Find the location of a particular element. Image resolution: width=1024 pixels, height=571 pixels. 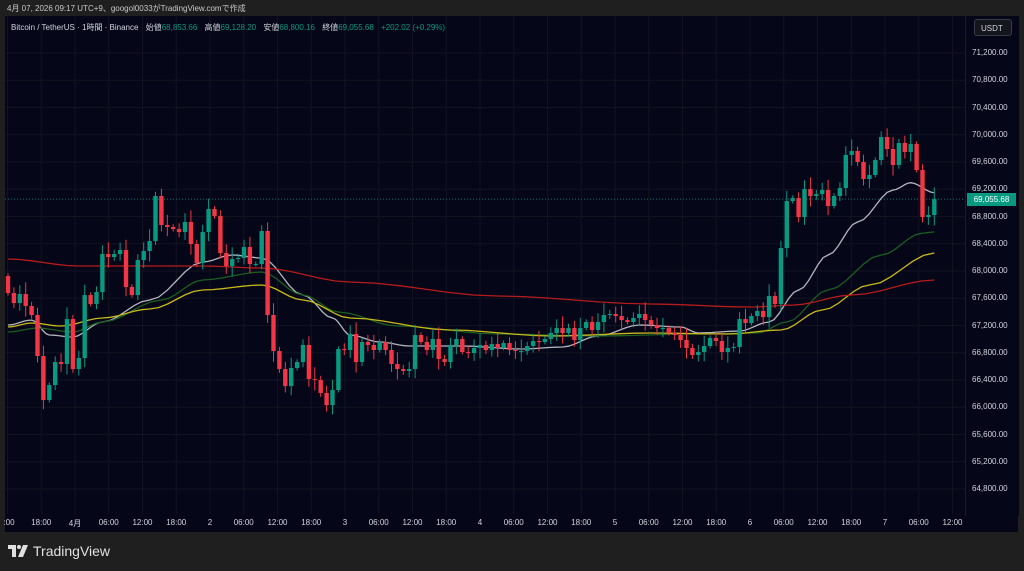

moving-average-line is located at coordinates (471, 283).